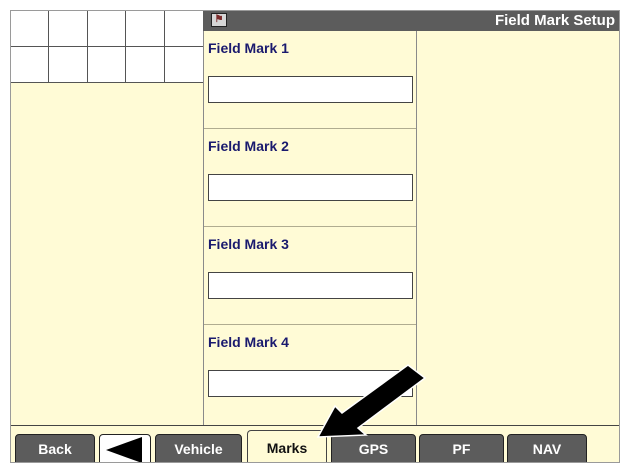 The width and height of the screenshot is (631, 472). I want to click on tab-vehicle: Vehicle, so click(198, 448).